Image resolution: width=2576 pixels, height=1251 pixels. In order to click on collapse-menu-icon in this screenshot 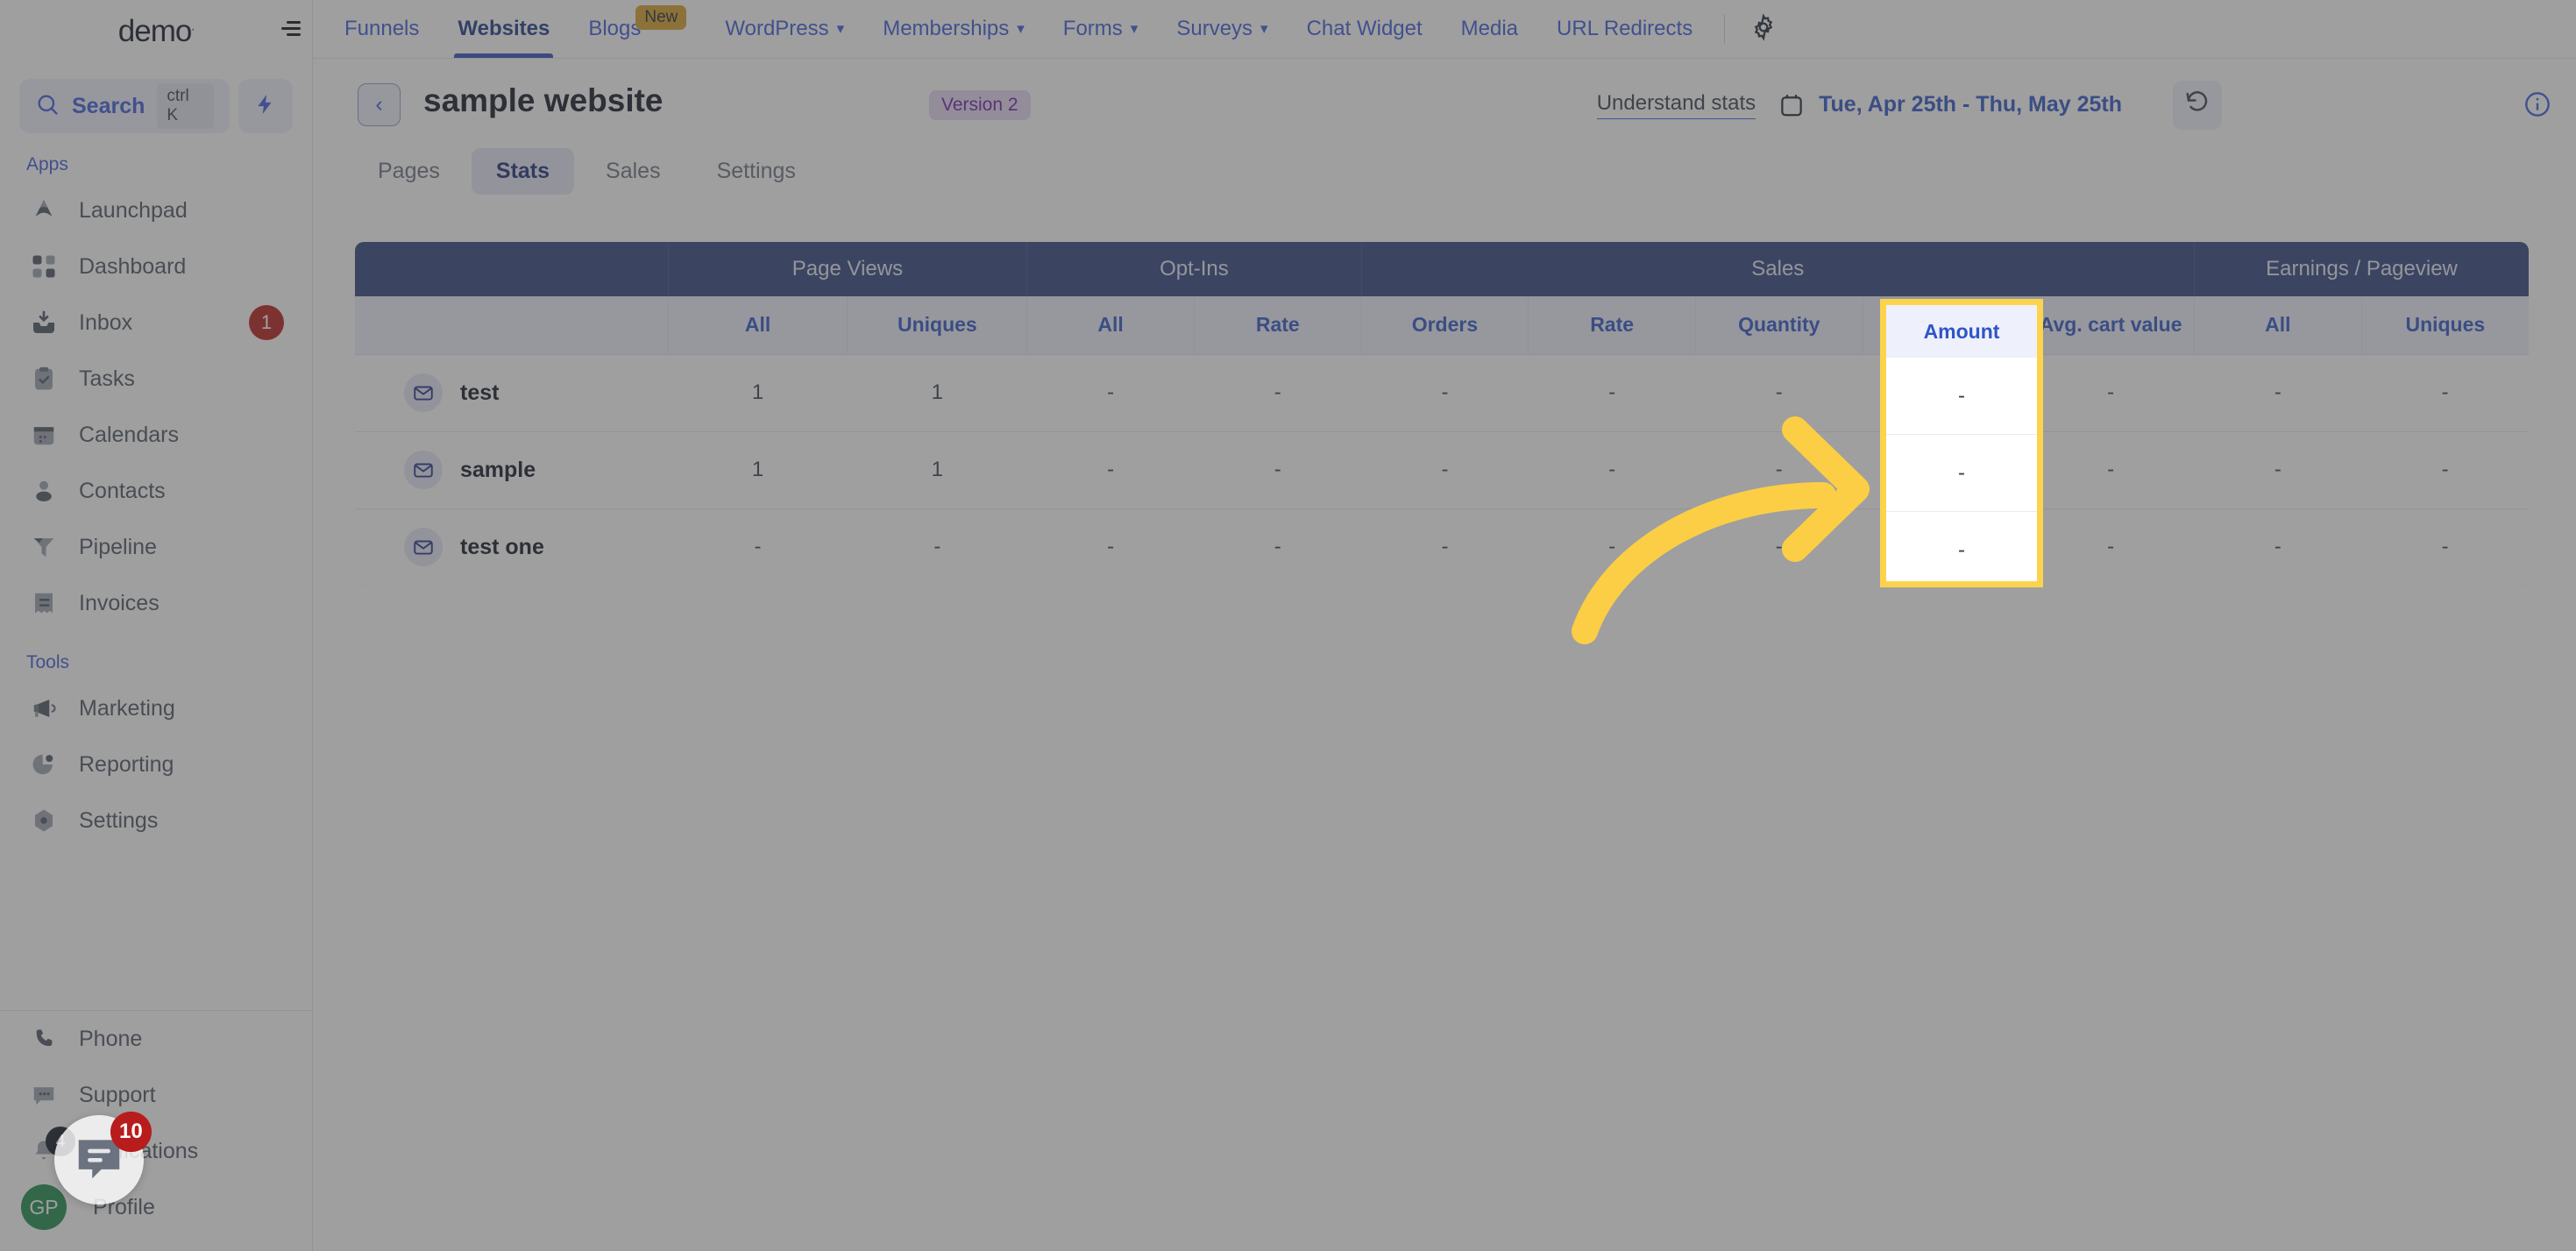, I will do `click(293, 29)`.